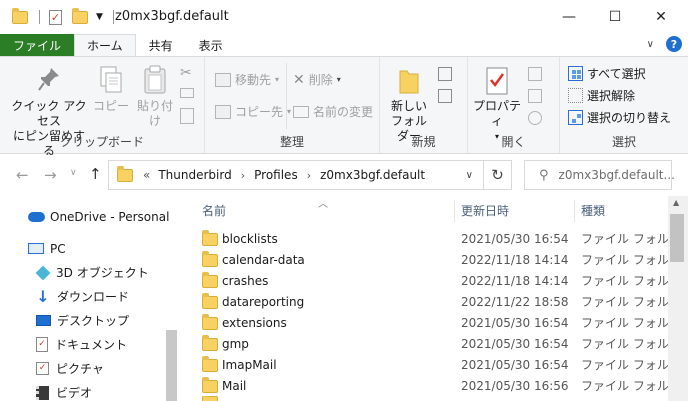 The height and width of the screenshot is (401, 688). What do you see at coordinates (105, 45) in the screenshot?
I see `tab-home: ホーム` at bounding box center [105, 45].